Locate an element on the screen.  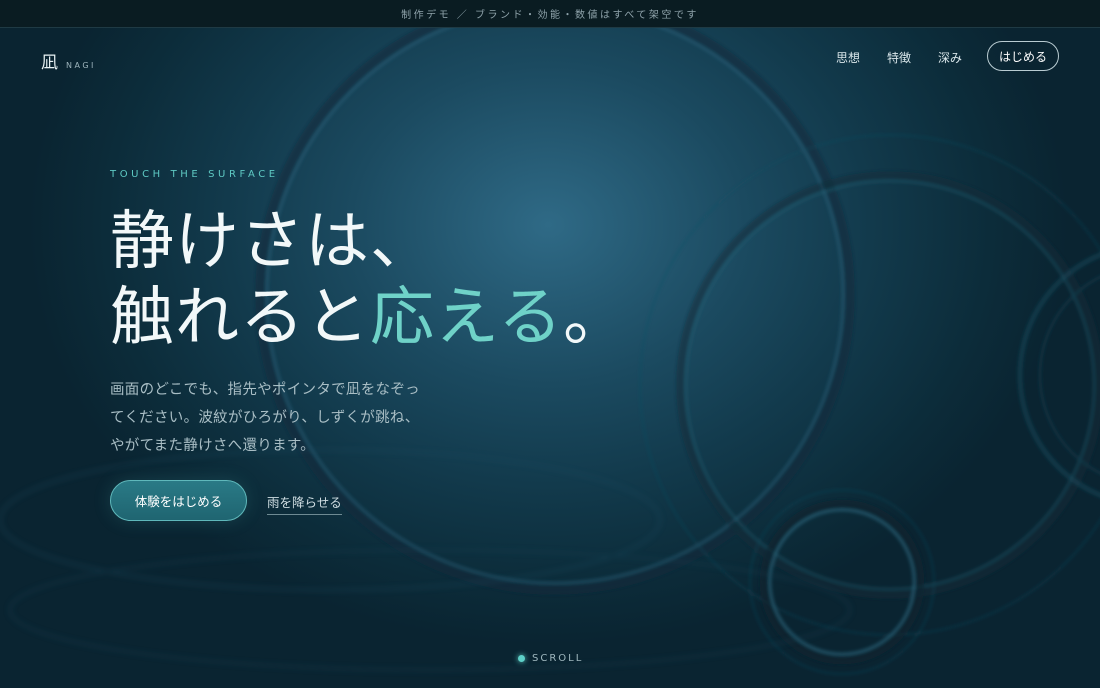
lead-line-1: 画面のどこでも、指先やポインタで凪をなぞっ is located at coordinates (265, 390).